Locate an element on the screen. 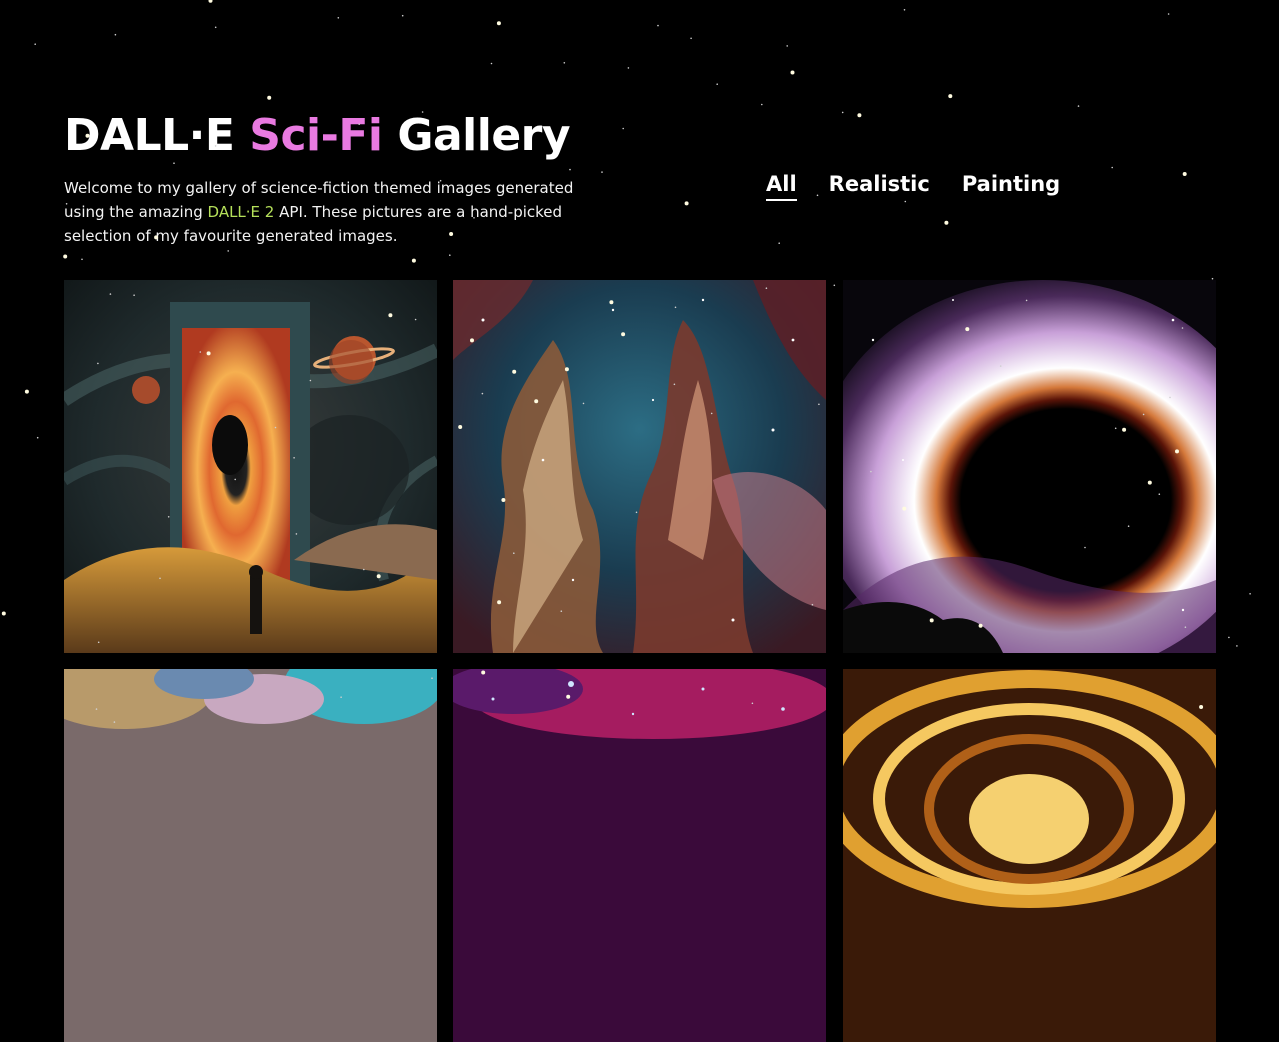 This screenshot has height=1042, width=1279. title-gallery: Gallery is located at coordinates (484, 135).